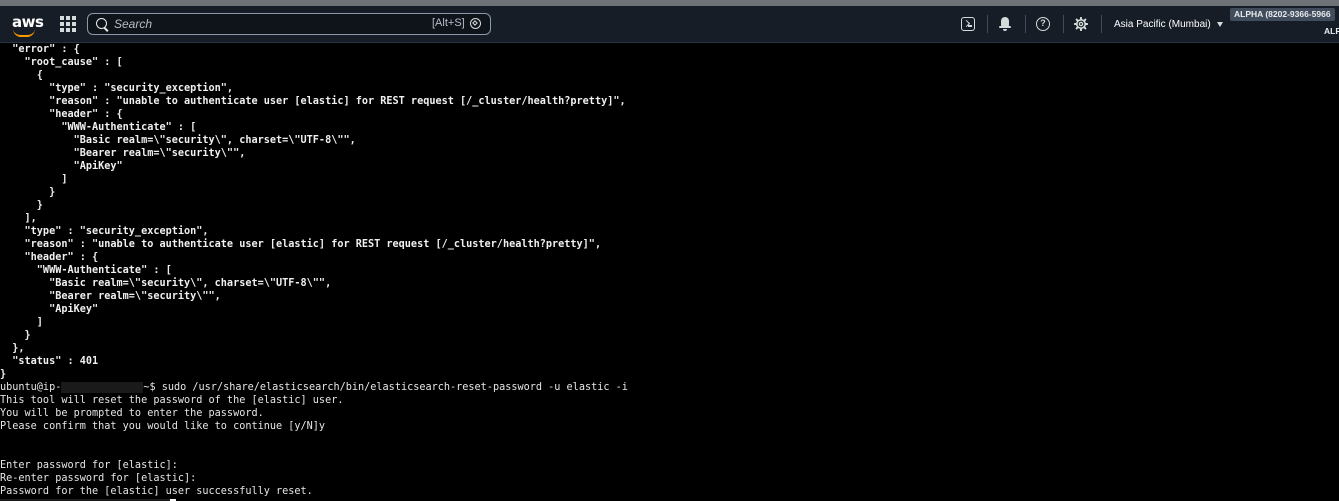 The height and width of the screenshot is (501, 1339). What do you see at coordinates (101, 23) in the screenshot?
I see `search-icon` at bounding box center [101, 23].